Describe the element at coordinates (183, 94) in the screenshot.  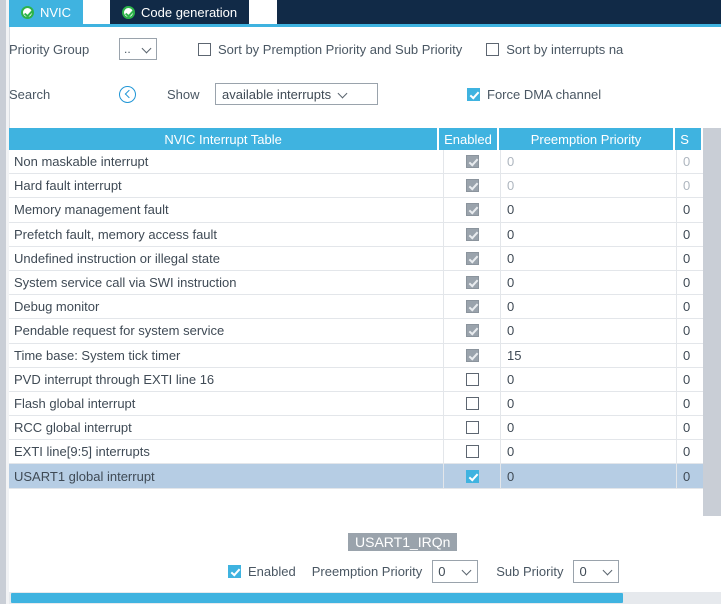
I see `show-label: Show` at that location.